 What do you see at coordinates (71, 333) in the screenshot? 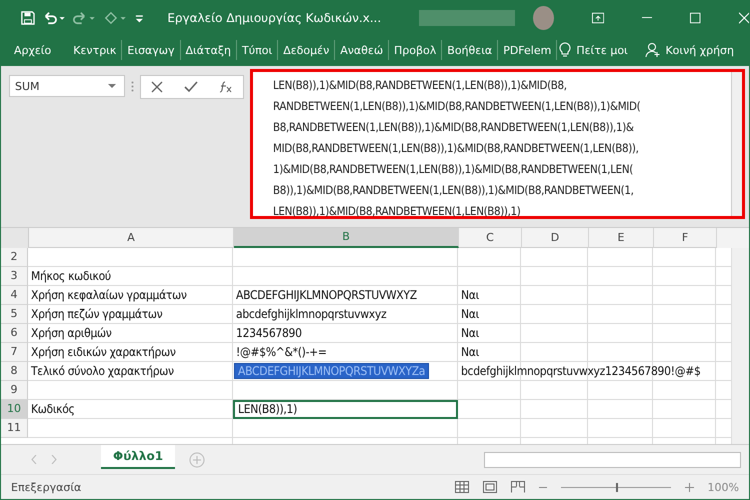
I see `table-cell: Χρήση αριθμών` at bounding box center [71, 333].